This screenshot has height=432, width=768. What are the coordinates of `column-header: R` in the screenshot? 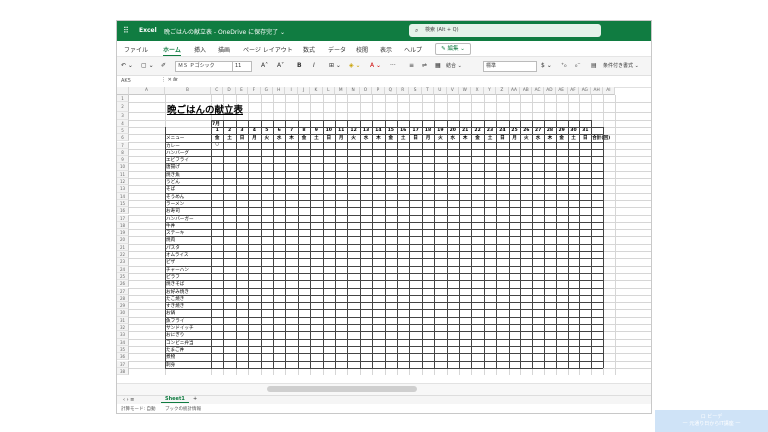 It's located at (403, 91).